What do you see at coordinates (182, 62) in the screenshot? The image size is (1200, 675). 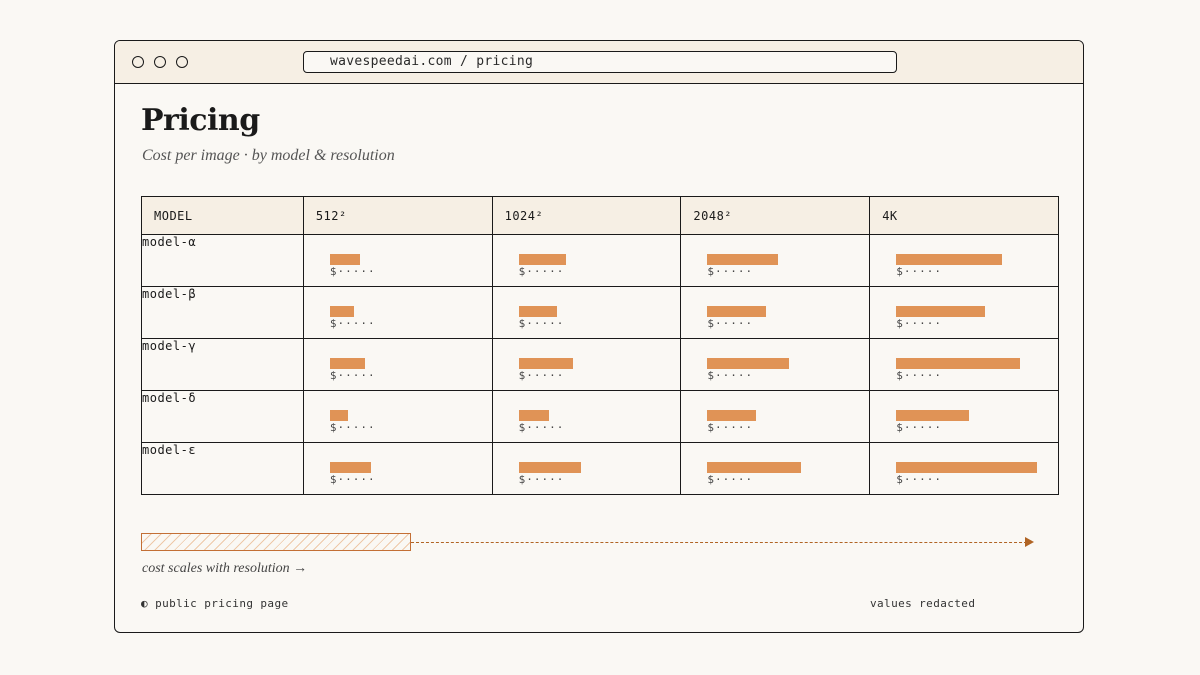 I see `maximize-window-icon` at bounding box center [182, 62].